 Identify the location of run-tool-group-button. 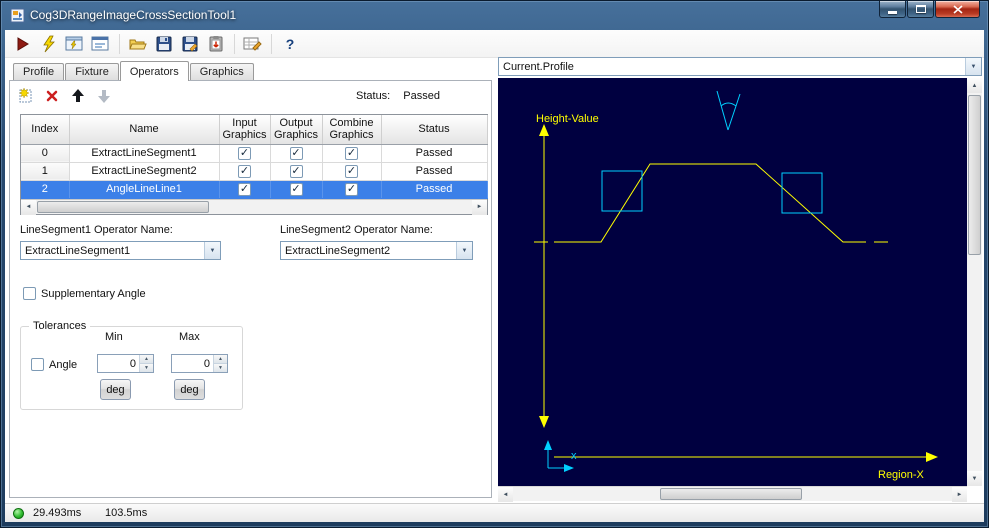
(75, 44).